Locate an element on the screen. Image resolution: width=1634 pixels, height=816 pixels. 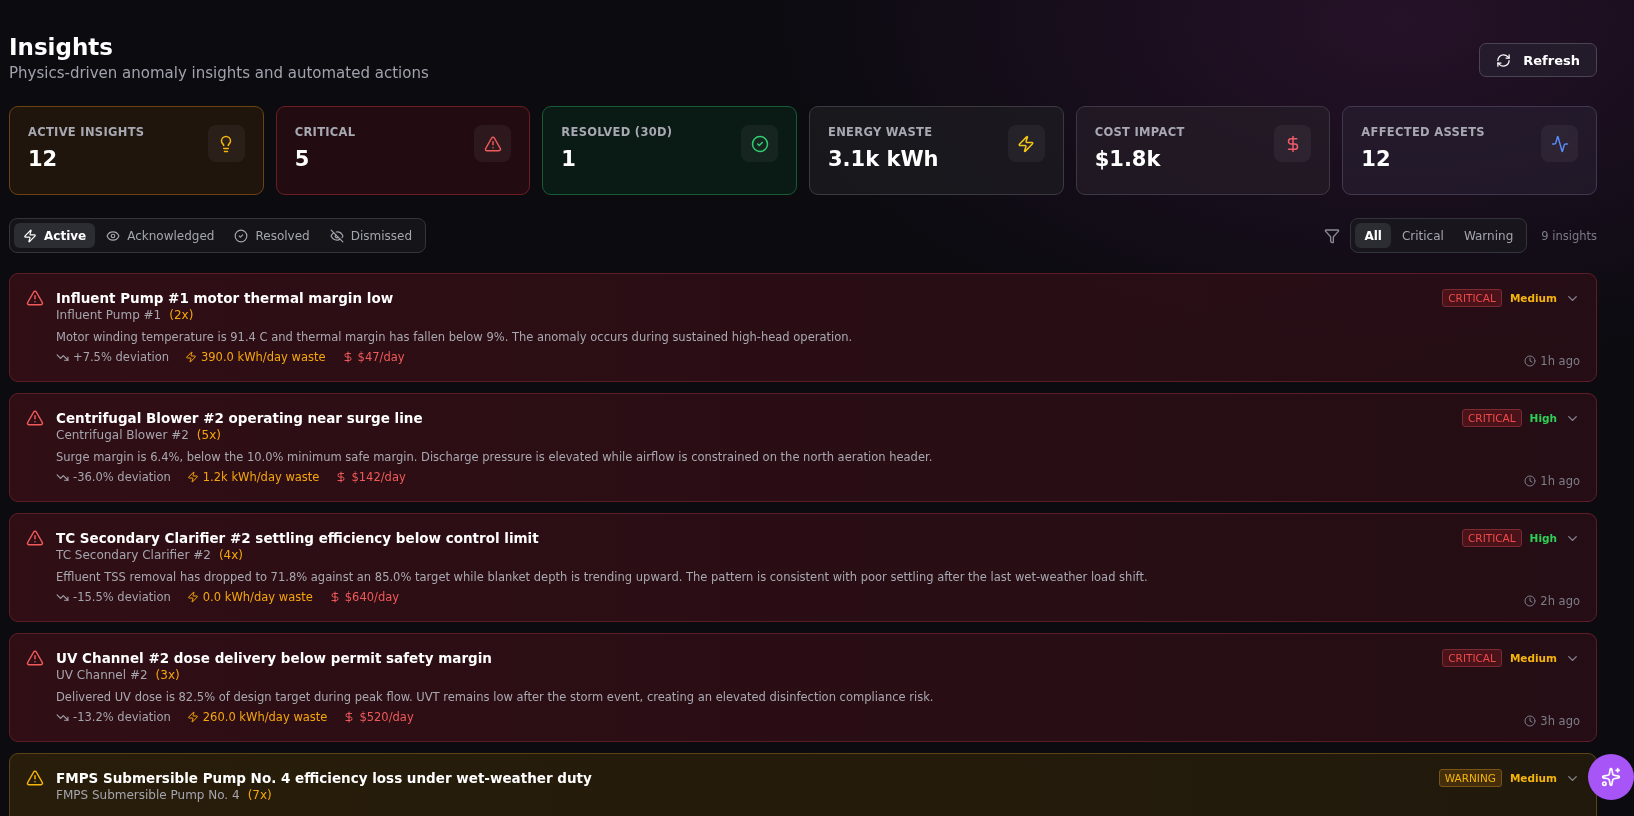
cost-text: $47/day is located at coordinates (373, 357).